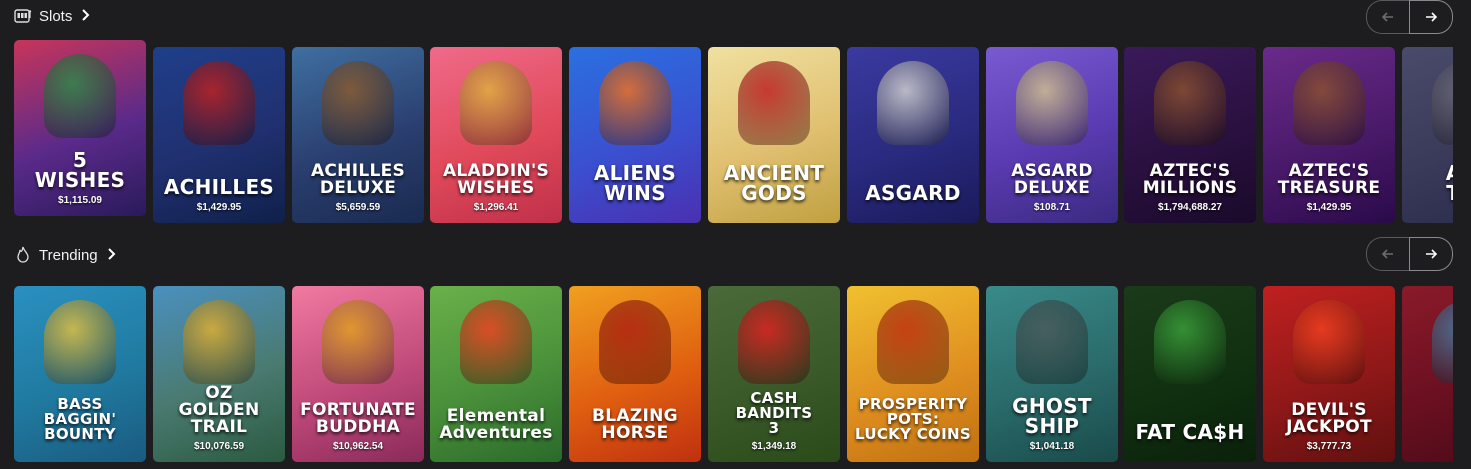  What do you see at coordinates (23, 16) in the screenshot?
I see `slot-machine-icon` at bounding box center [23, 16].